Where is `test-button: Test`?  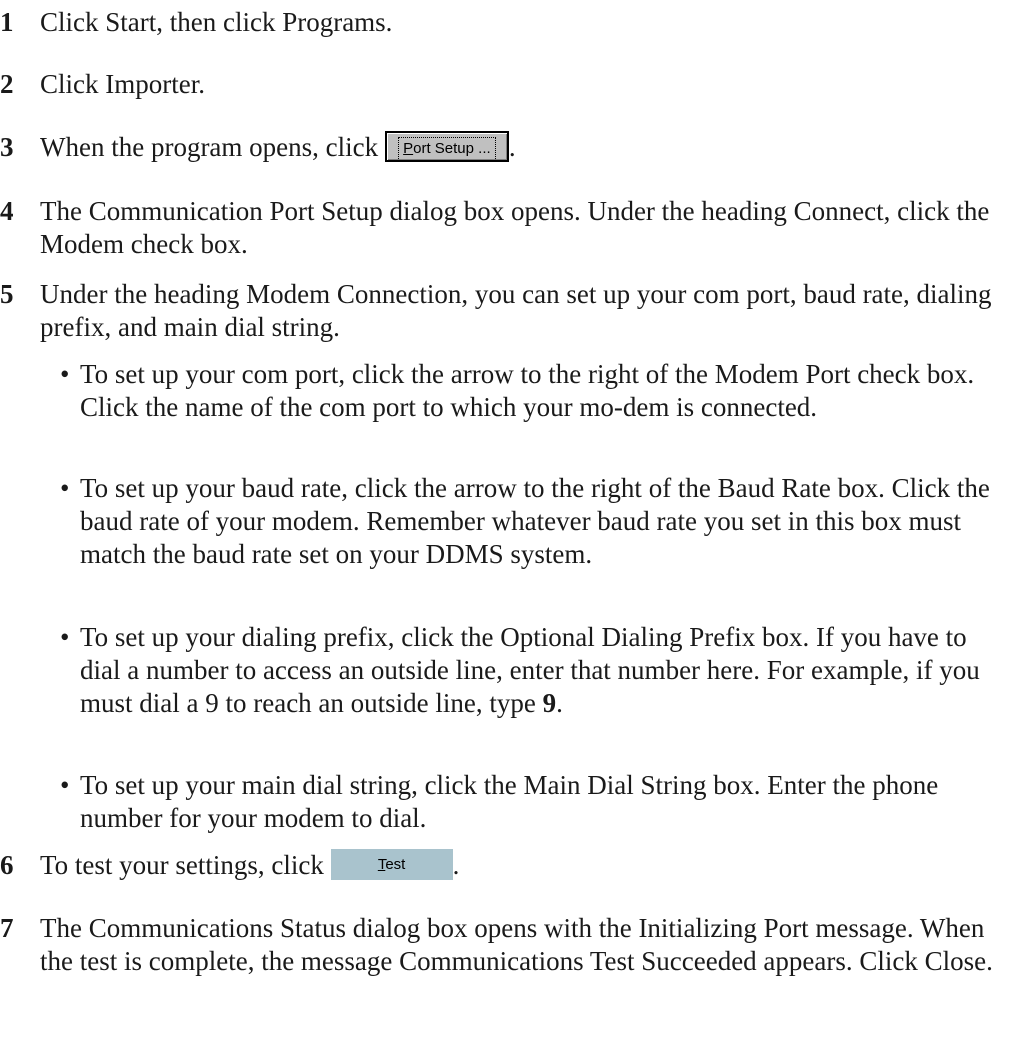 test-button: Test is located at coordinates (391, 865).